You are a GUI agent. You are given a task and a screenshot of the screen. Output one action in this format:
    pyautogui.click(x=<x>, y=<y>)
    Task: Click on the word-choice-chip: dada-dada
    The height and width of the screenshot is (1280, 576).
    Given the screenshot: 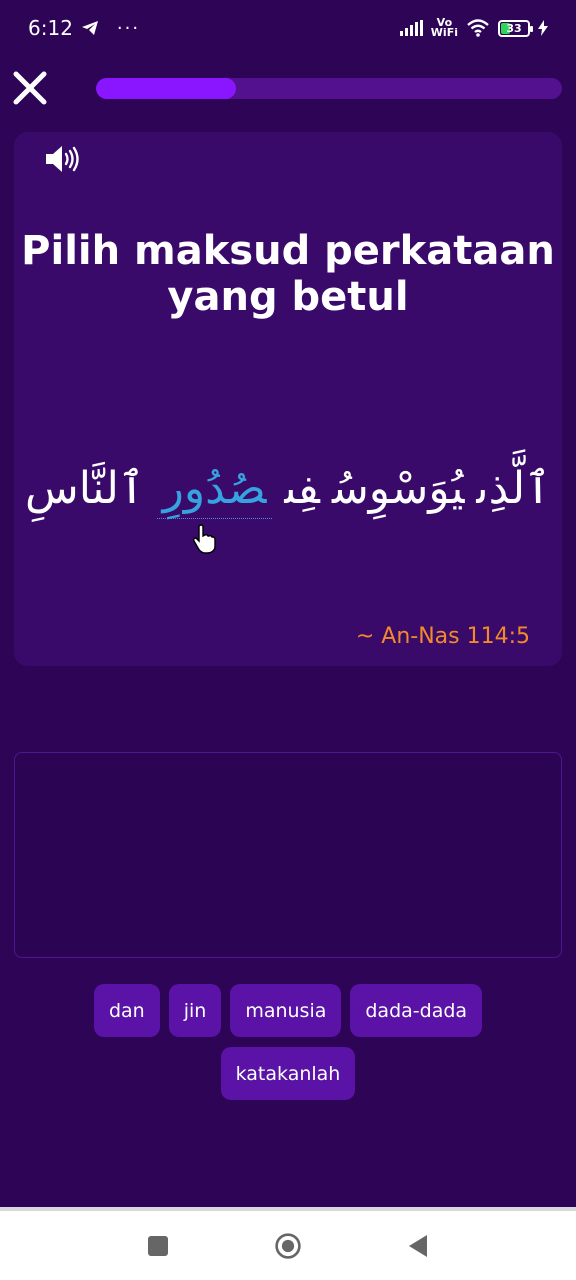 What is the action you would take?
    pyautogui.click(x=416, y=1010)
    